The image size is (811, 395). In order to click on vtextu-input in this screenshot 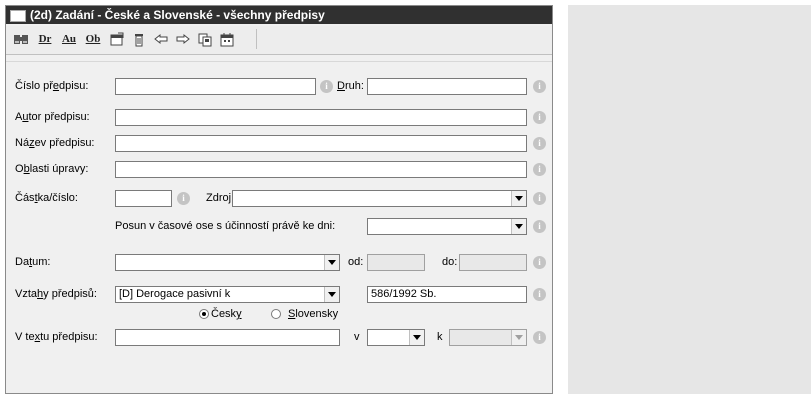, I will do `click(227, 337)`.